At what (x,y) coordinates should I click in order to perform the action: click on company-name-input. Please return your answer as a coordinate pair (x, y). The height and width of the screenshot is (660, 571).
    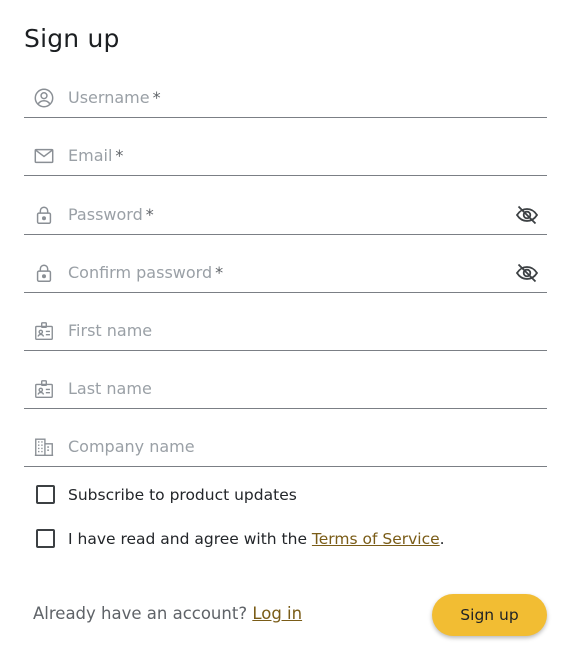
    Looking at the image, I should click on (283, 447).